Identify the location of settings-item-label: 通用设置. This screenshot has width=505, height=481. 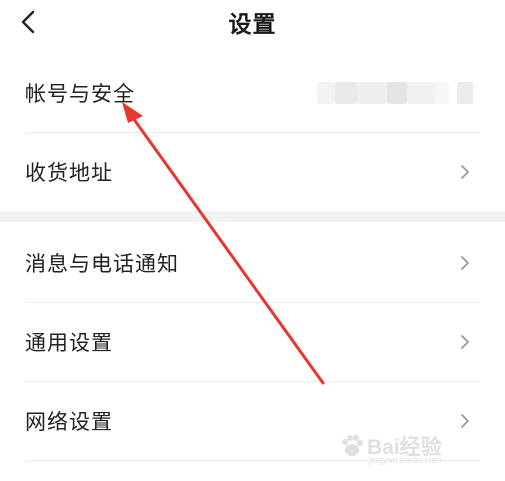
(69, 343).